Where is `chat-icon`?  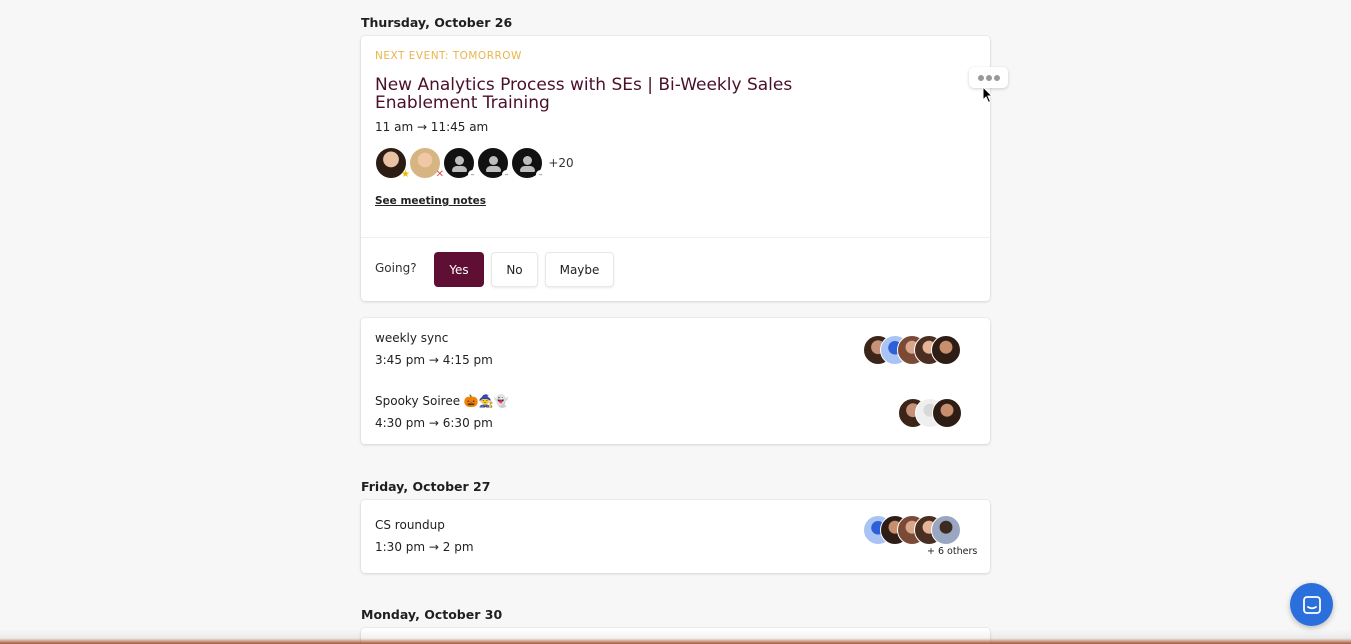
chat-icon is located at coordinates (1311, 604).